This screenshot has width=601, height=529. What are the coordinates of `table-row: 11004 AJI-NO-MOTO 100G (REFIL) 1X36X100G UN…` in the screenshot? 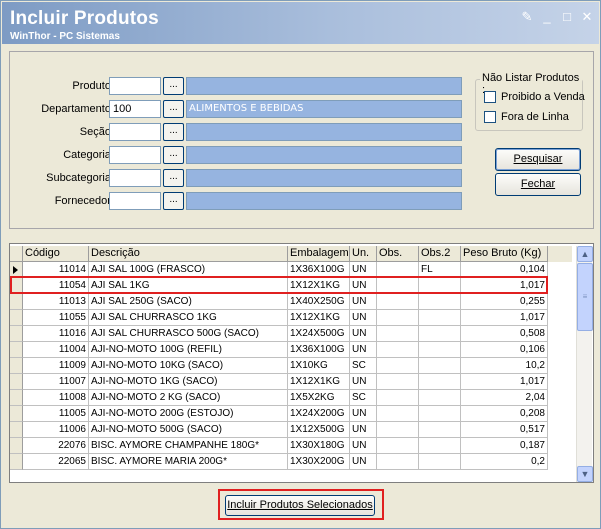 It's located at (291, 350).